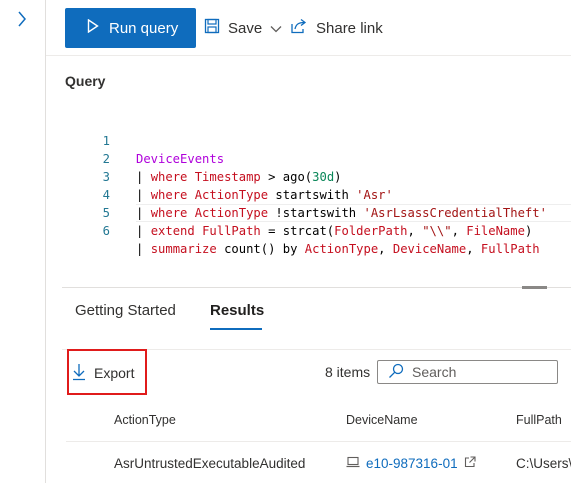 This screenshot has height=483, width=571. Describe the element at coordinates (318, 441) in the screenshot. I see `header-row-separator` at that location.